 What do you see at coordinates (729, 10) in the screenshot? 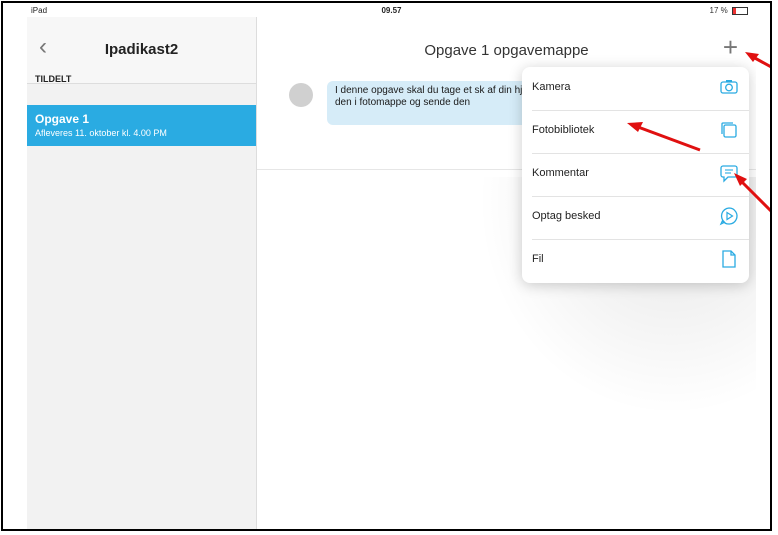
I see `battery-indicator: 17 %` at bounding box center [729, 10].